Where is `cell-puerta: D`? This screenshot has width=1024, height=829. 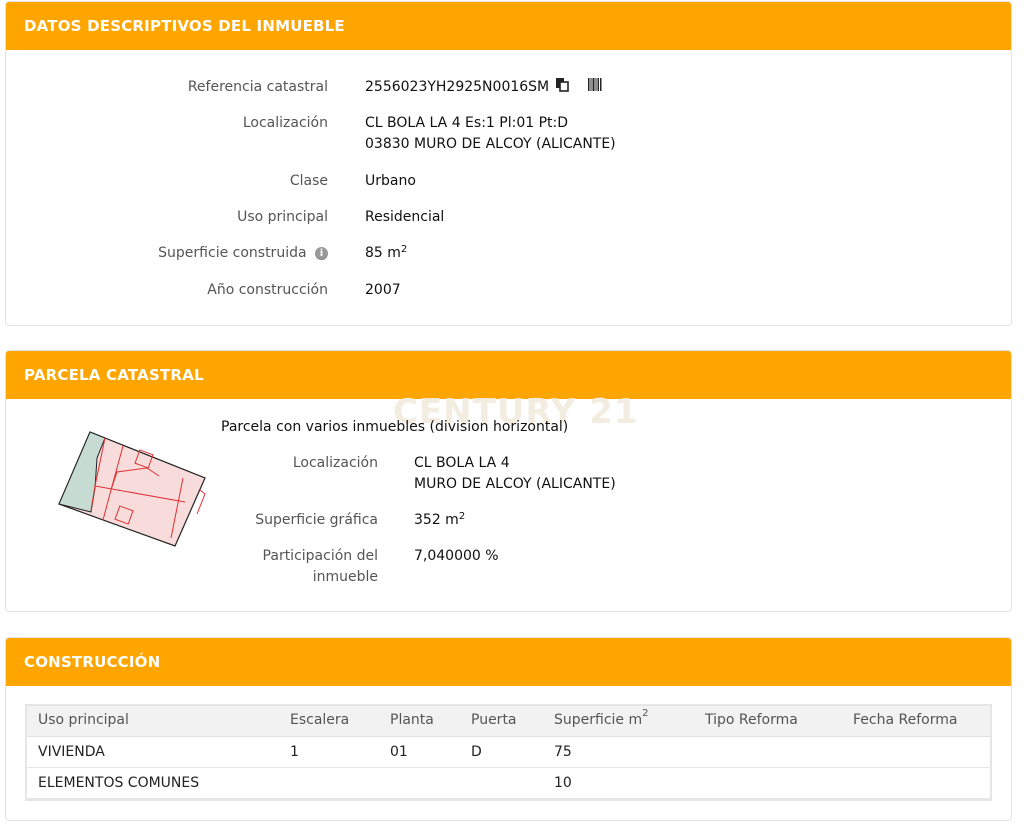 cell-puerta: D is located at coordinates (499, 752).